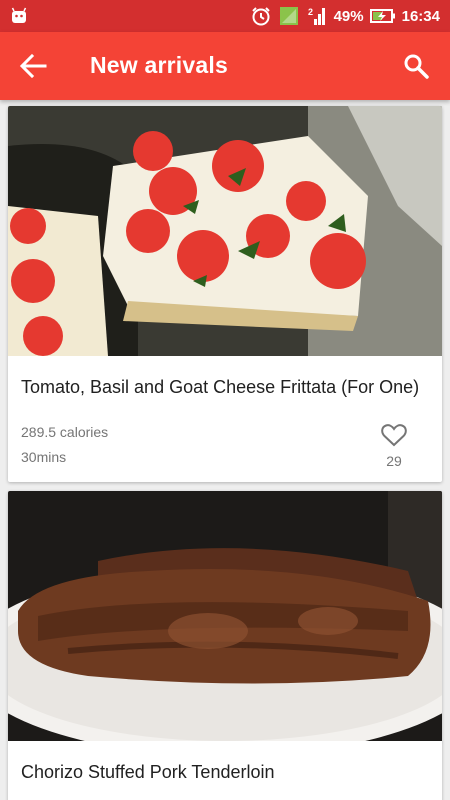 The height and width of the screenshot is (800, 450). What do you see at coordinates (288, 16) in the screenshot?
I see `signal-icon` at bounding box center [288, 16].